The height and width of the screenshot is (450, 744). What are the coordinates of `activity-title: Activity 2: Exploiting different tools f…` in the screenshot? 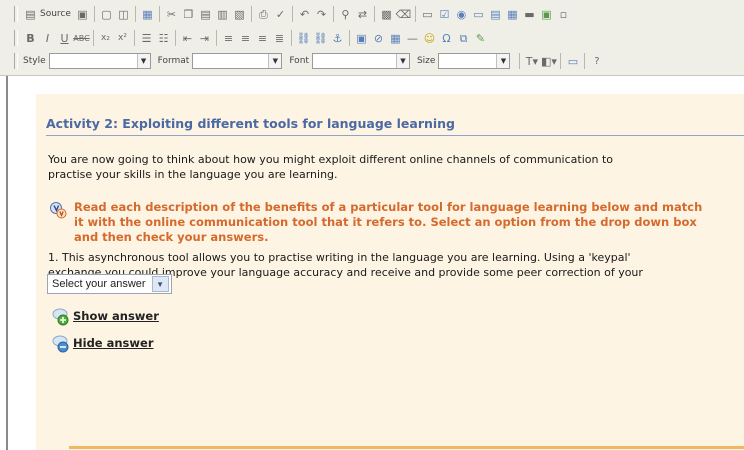 It's located at (251, 123).